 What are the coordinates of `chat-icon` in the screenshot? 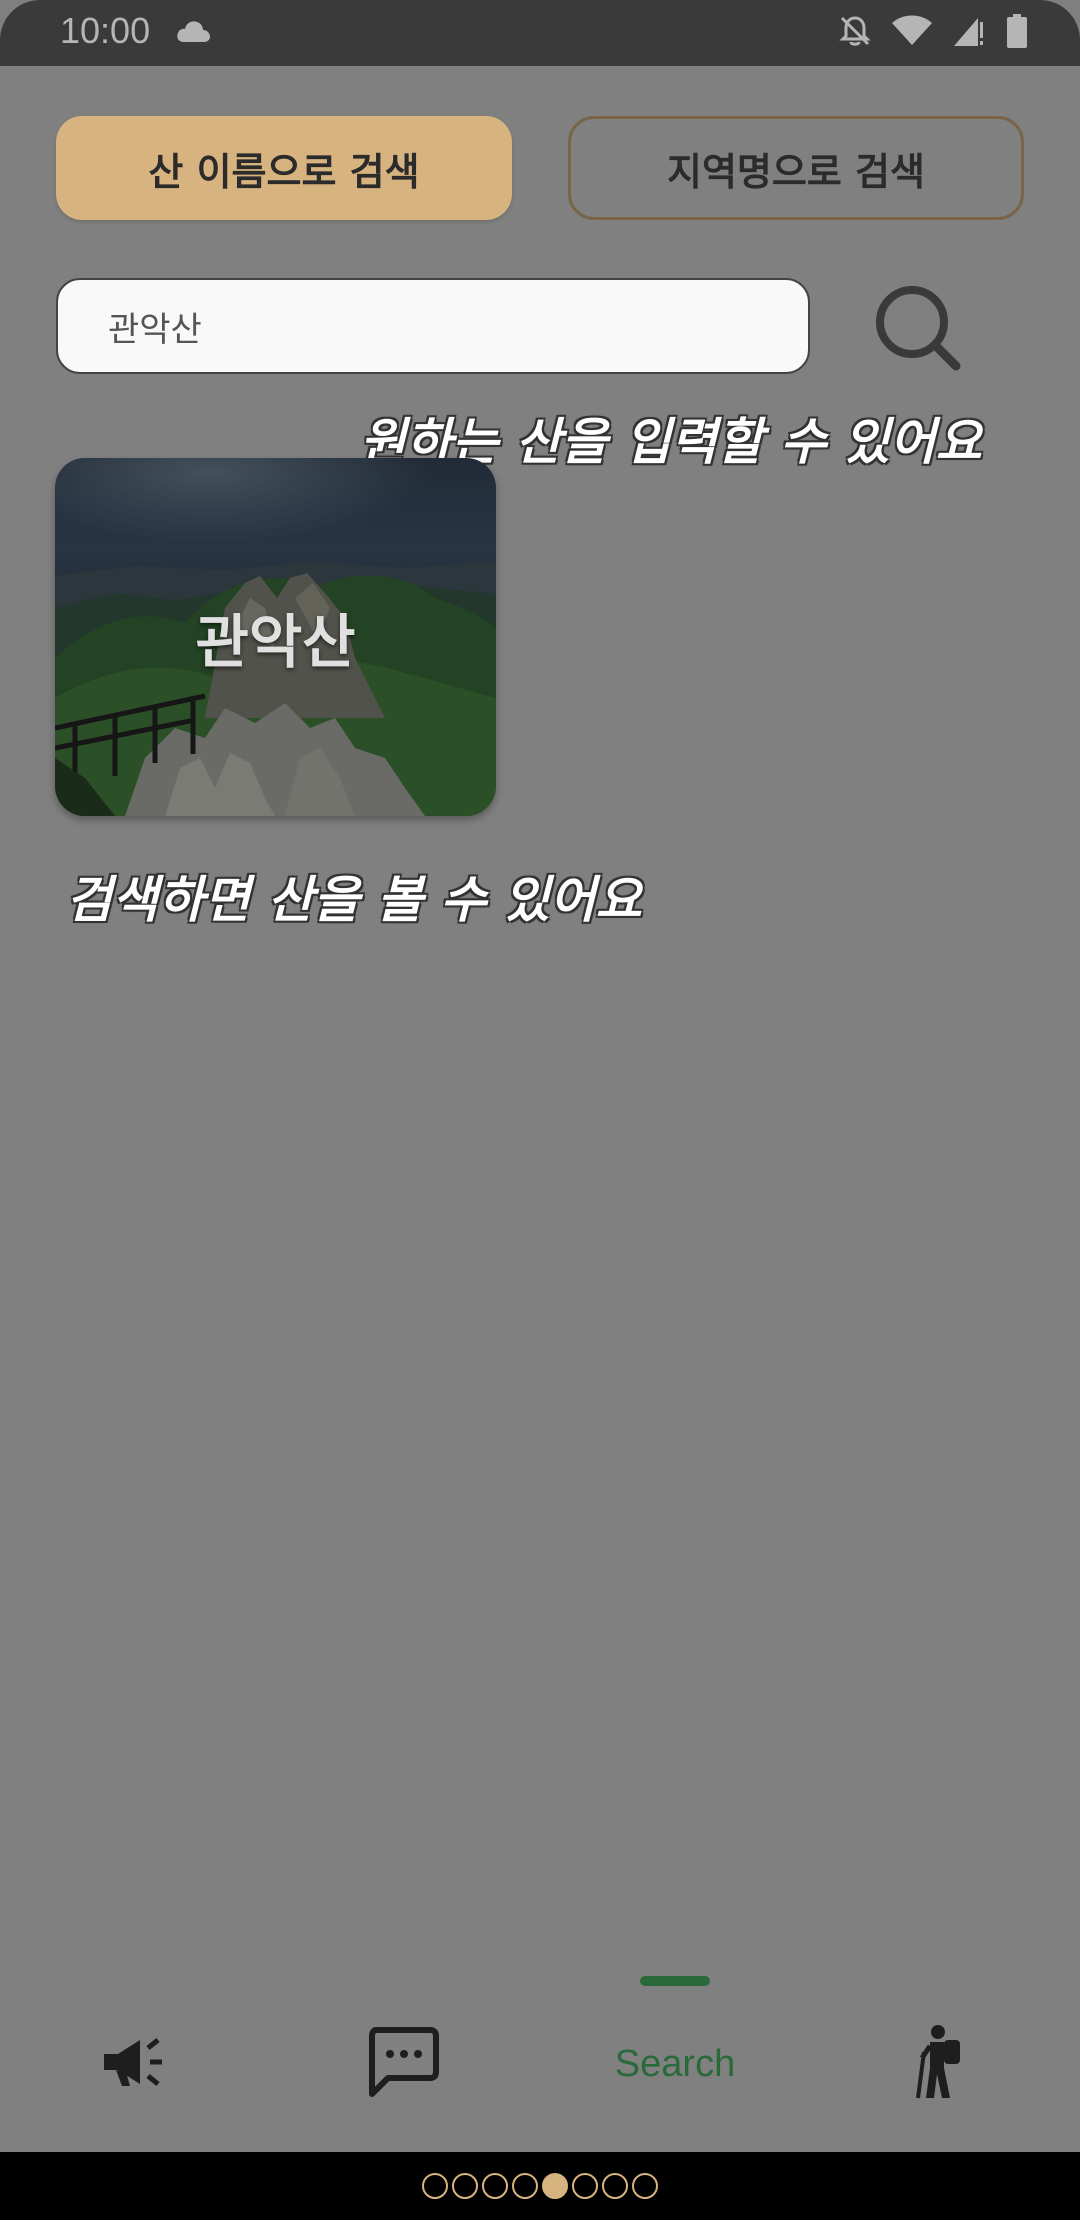 It's located at (403, 2064).